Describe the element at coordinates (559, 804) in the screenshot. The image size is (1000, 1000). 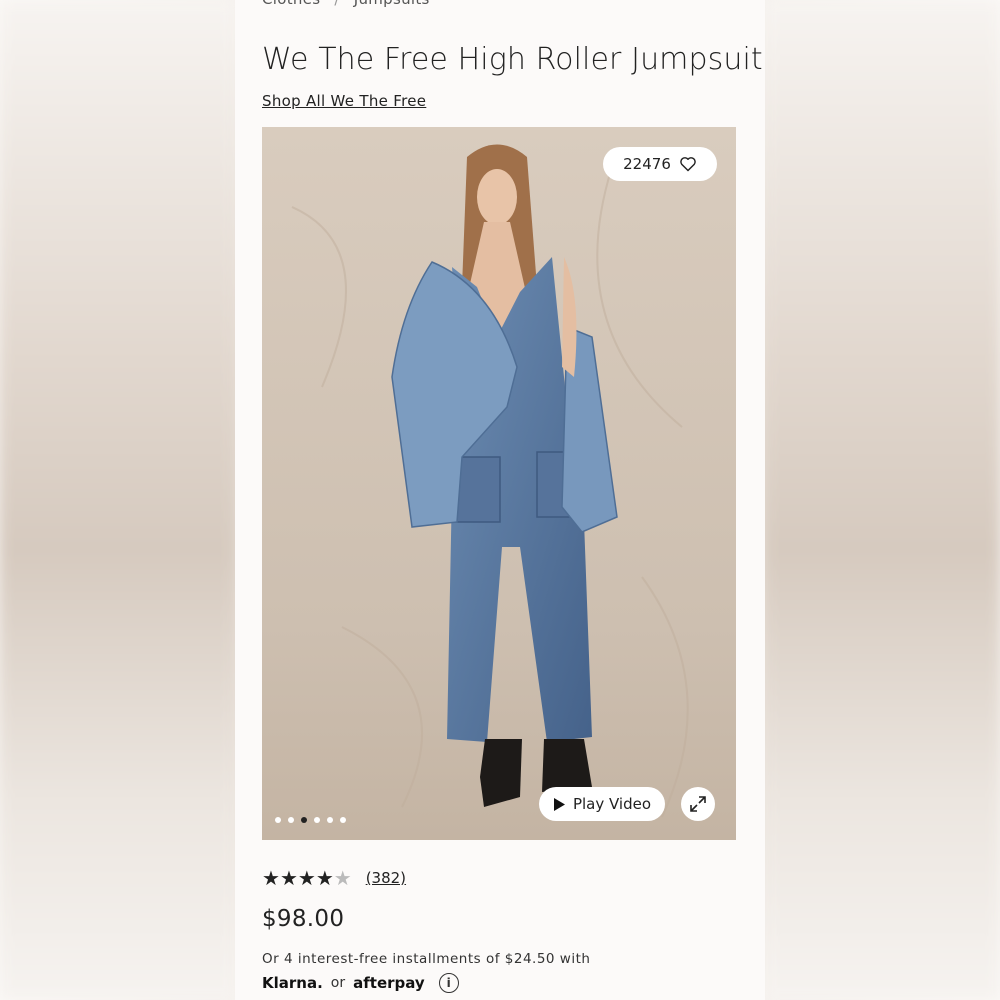
I see `play-icon` at that location.